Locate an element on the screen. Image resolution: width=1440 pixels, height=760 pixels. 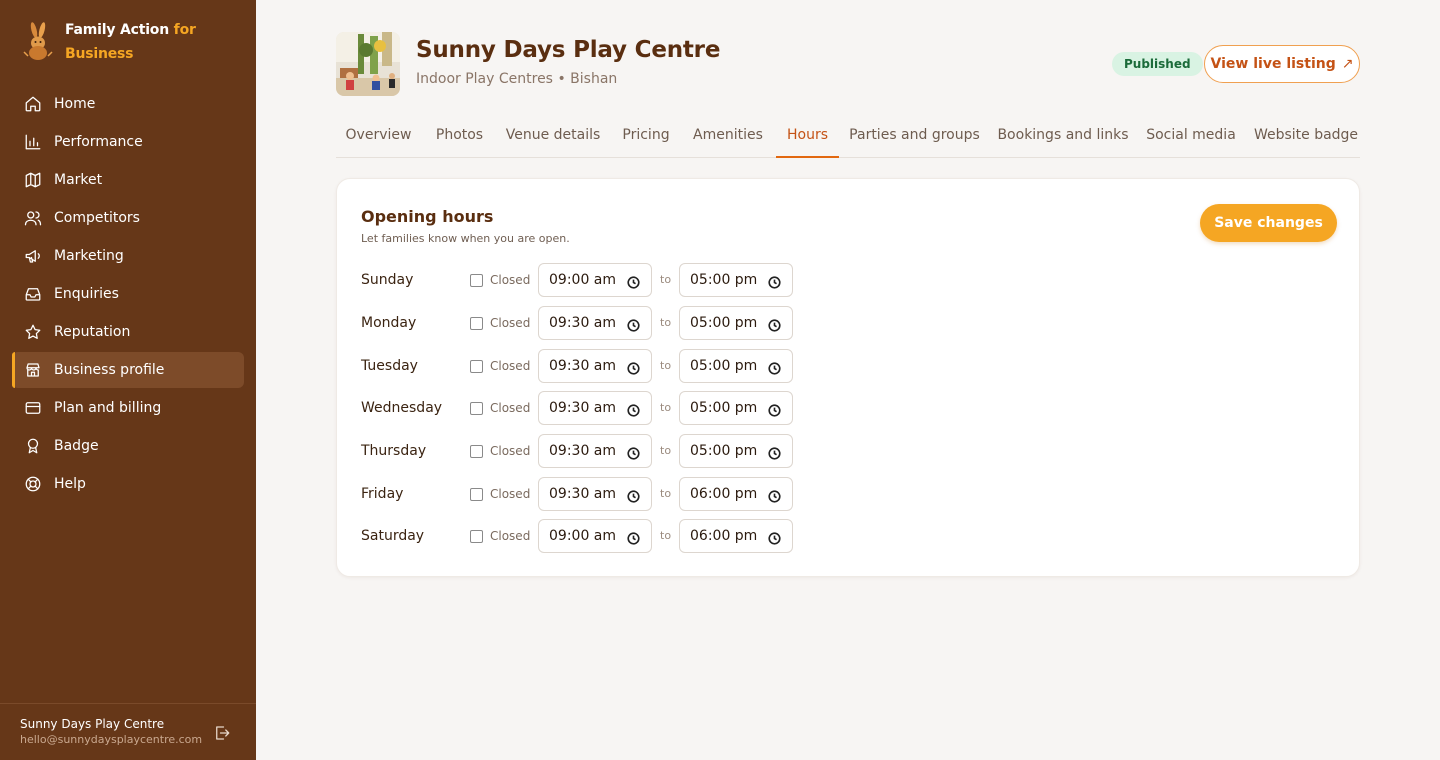
save-changes-button: Save changes is located at coordinates (1268, 223).